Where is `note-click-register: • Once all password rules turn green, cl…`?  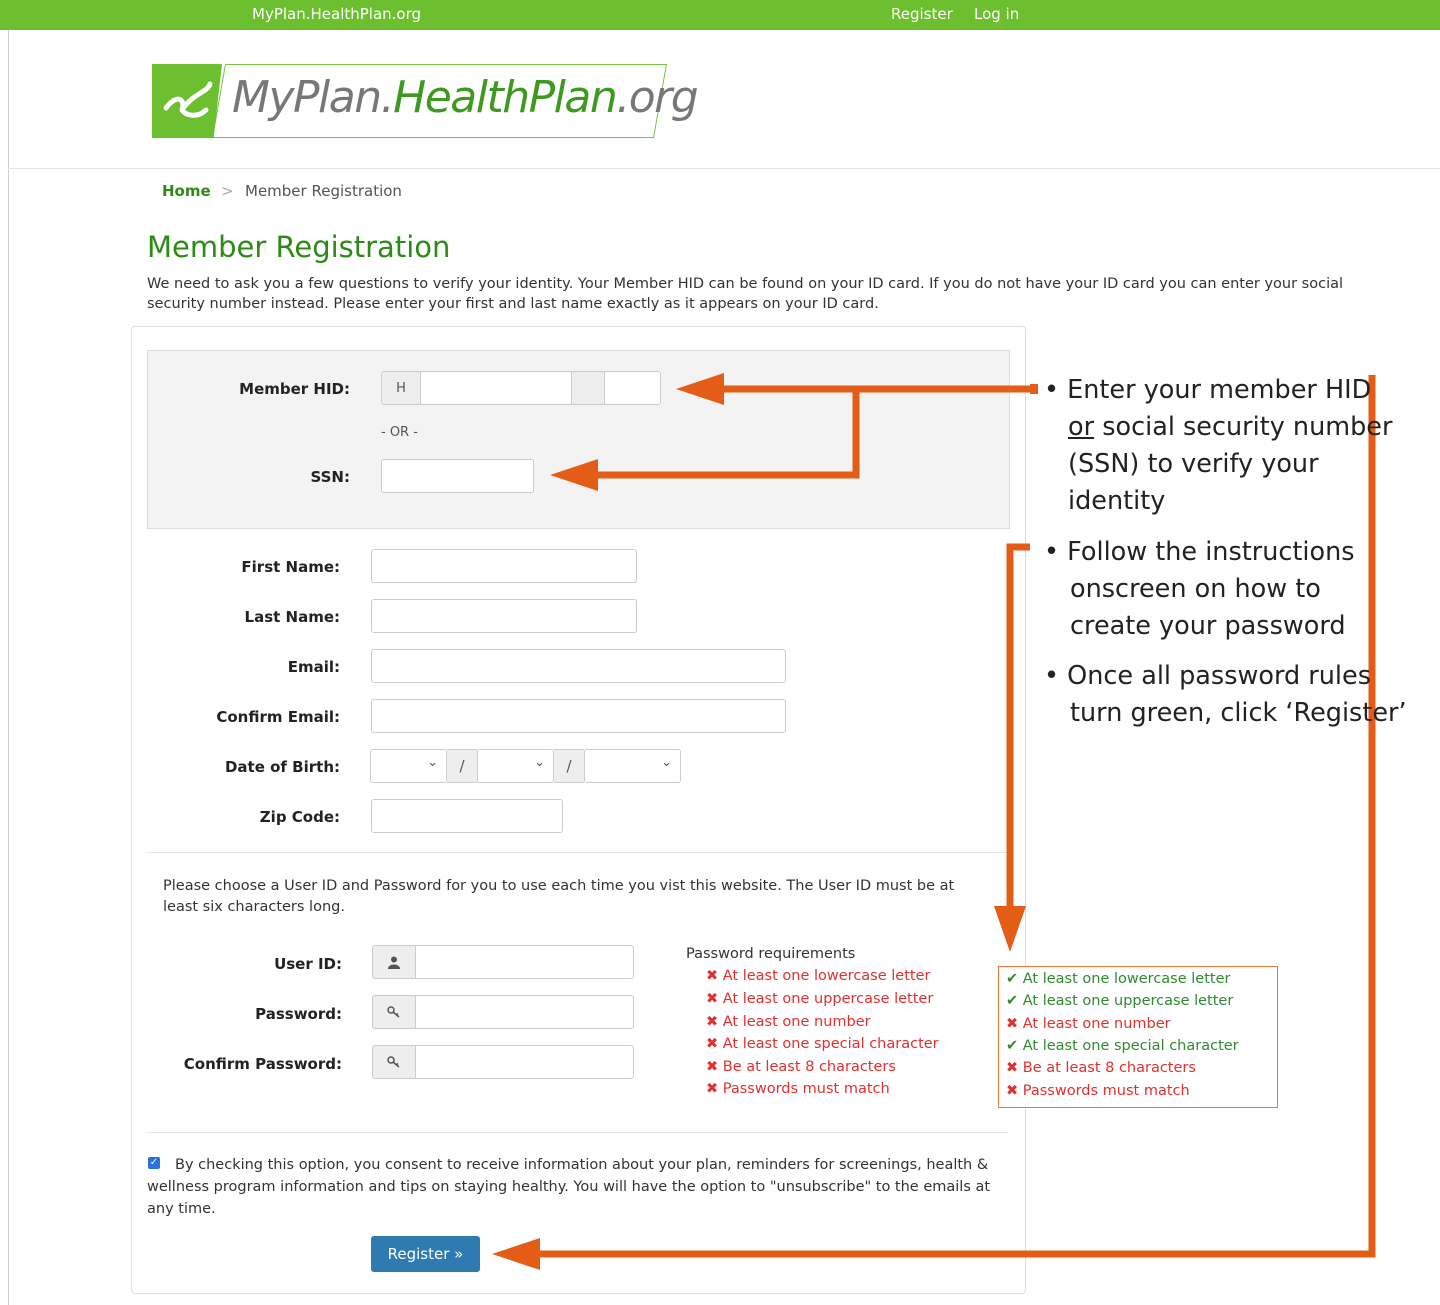
note-click-register: • Once all password rules turn green, cl… is located at coordinates (1225, 694).